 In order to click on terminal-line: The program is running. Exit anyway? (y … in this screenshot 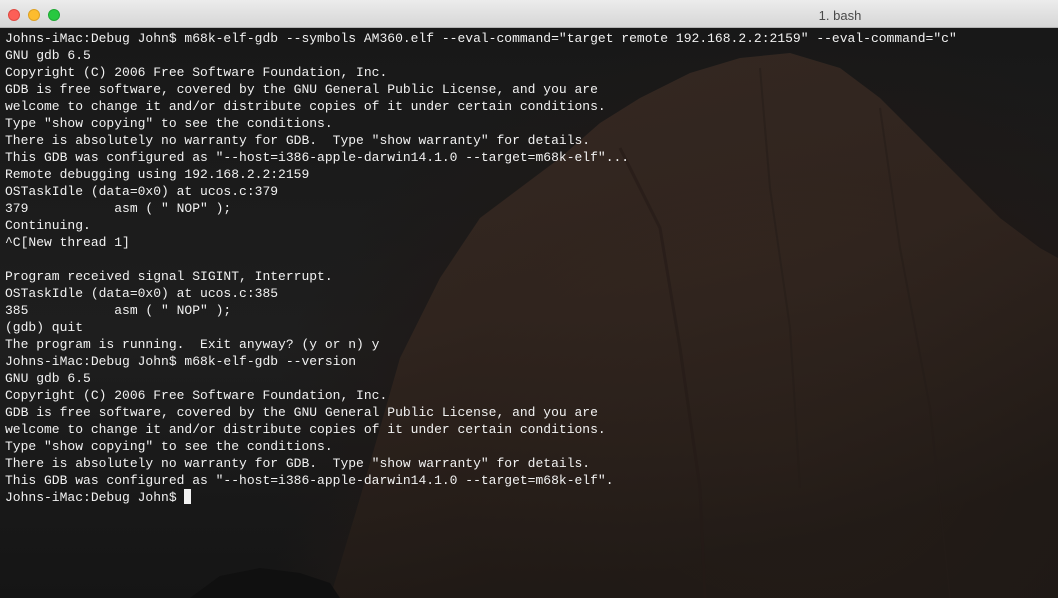, I will do `click(192, 344)`.